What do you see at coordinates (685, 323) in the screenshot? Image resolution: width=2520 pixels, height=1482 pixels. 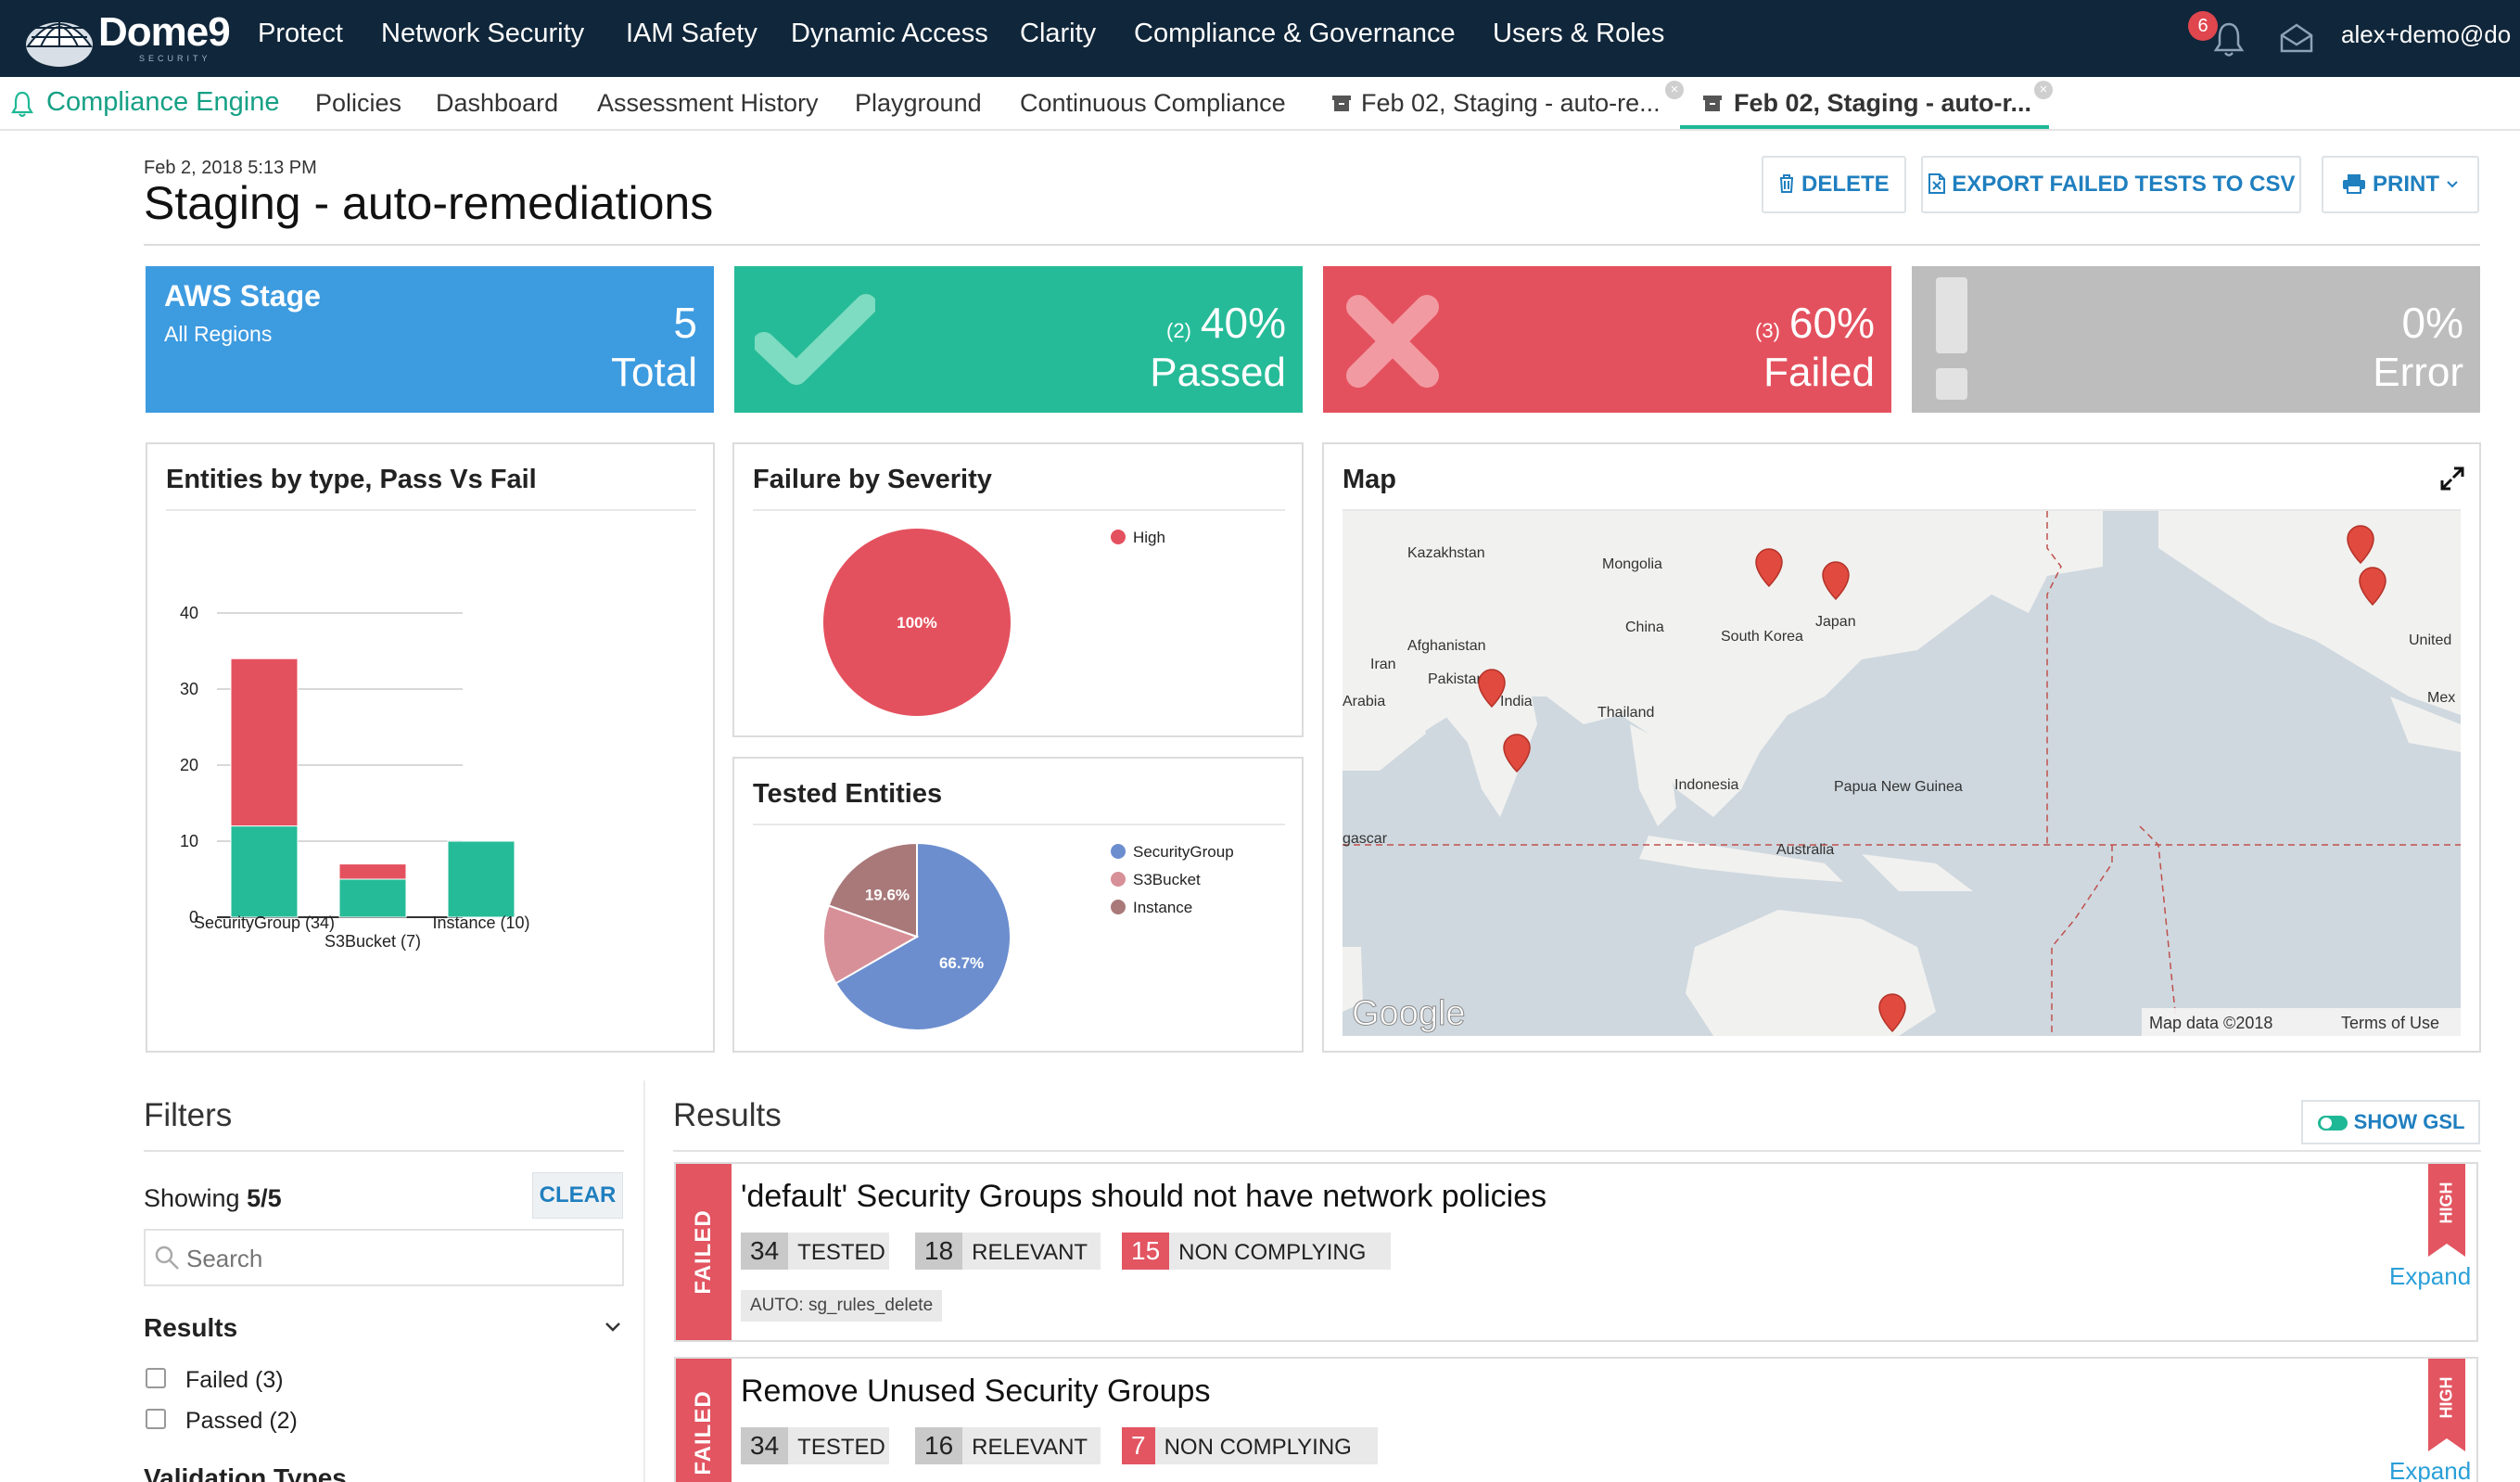 I see `total-value: 5` at bounding box center [685, 323].